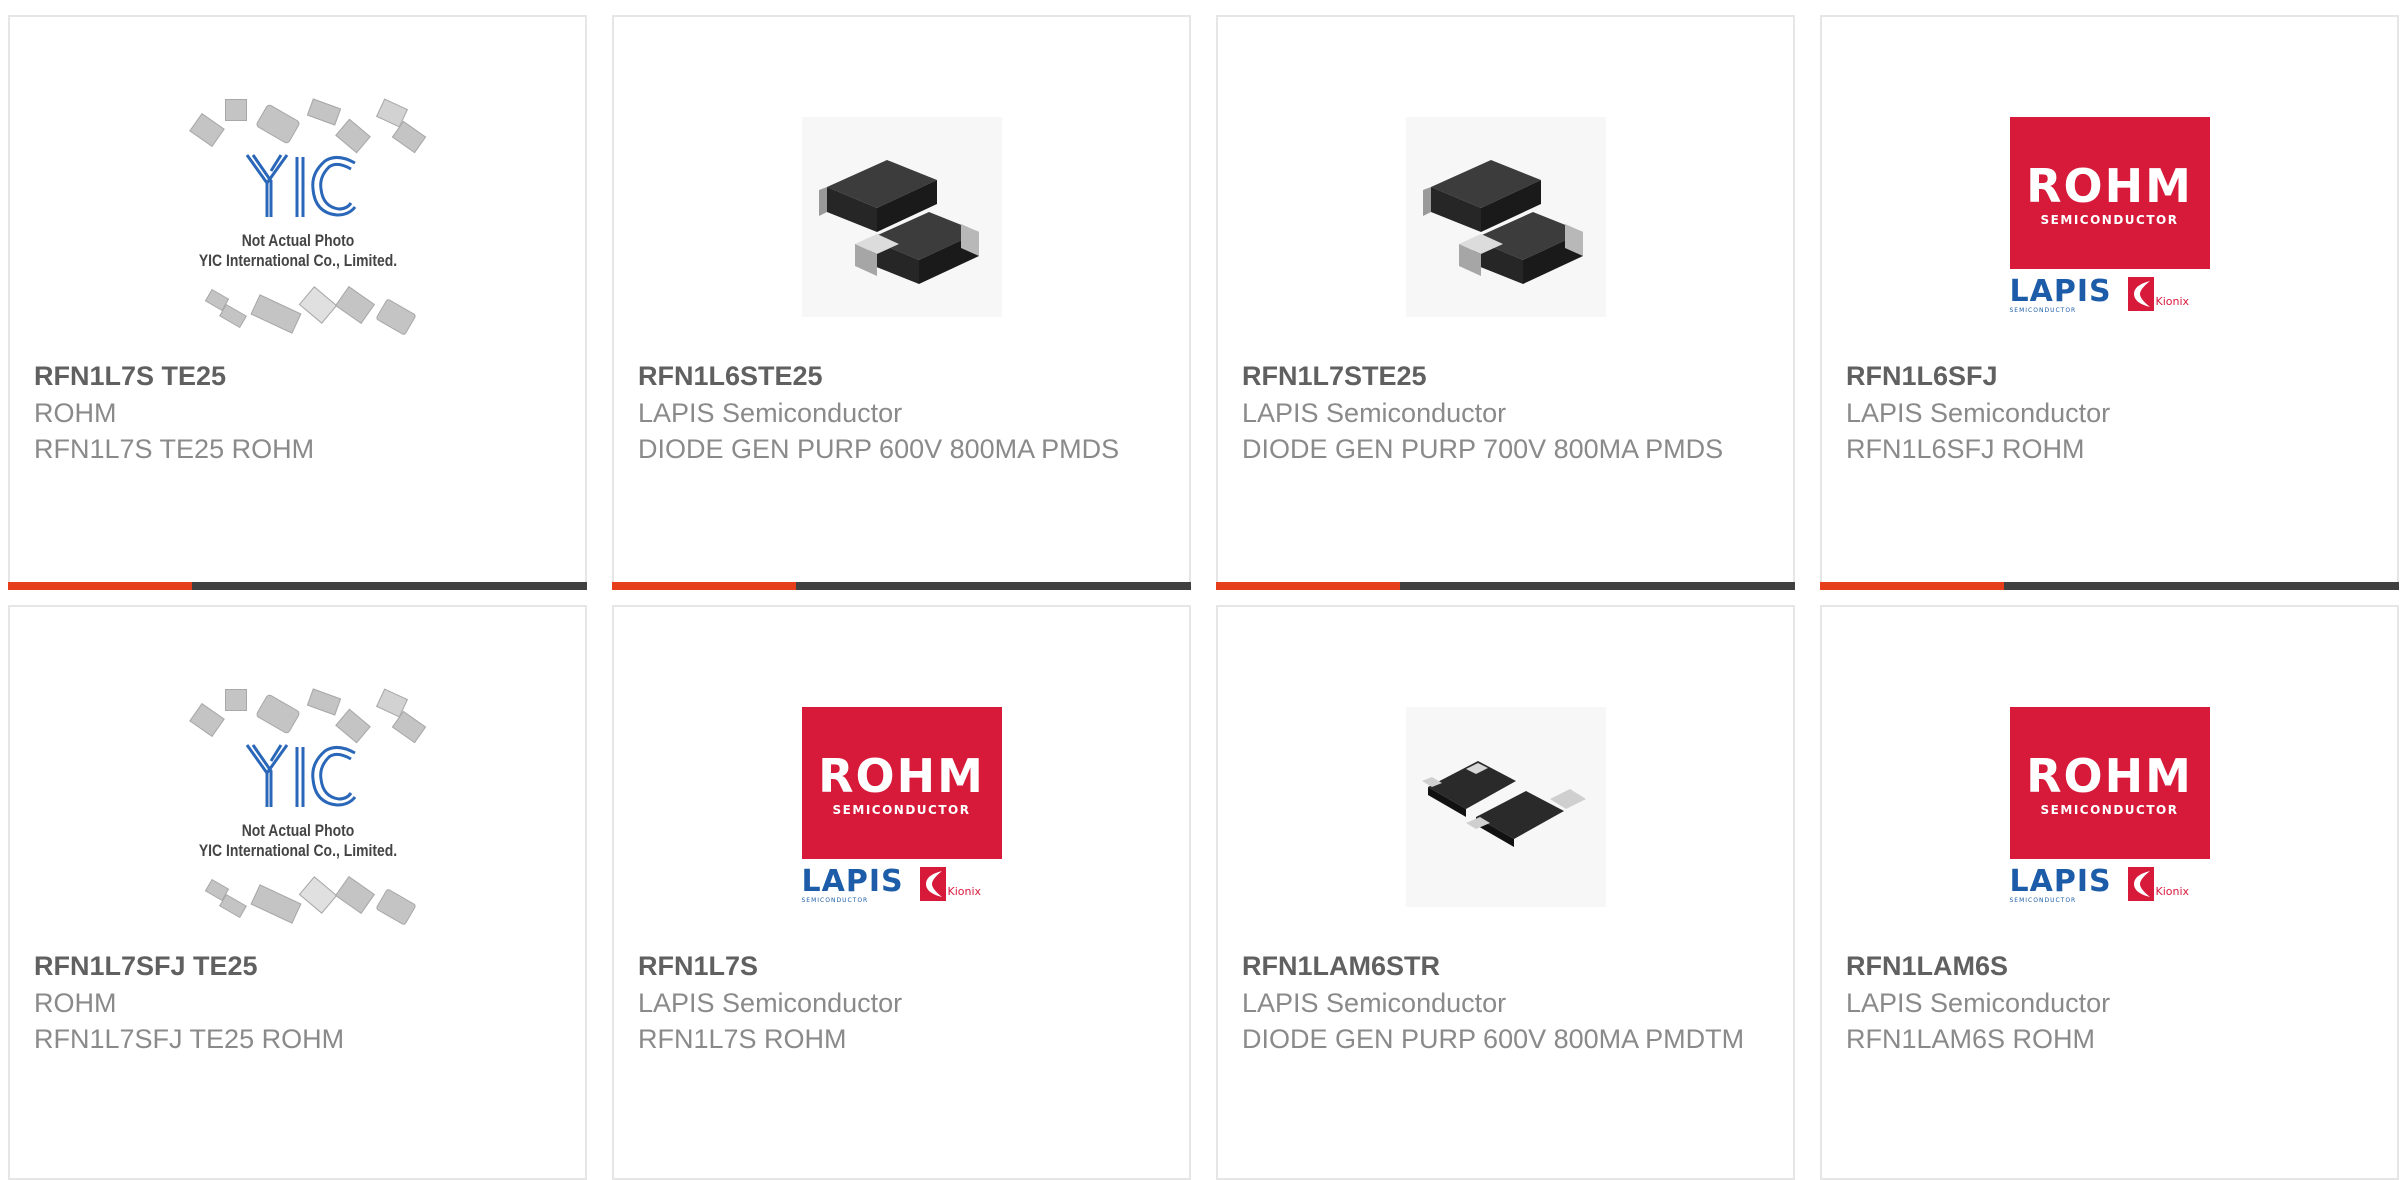 This screenshot has width=2400, height=1180. I want to click on description: RFN1L7S TE25 ROHM, so click(174, 449).